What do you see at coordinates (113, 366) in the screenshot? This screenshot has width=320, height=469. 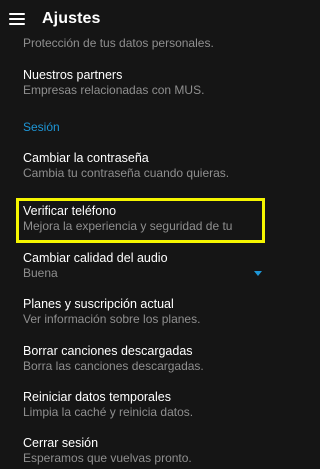 I see `delete-downloads-subtitle: Borra las canciones descargadas.` at bounding box center [113, 366].